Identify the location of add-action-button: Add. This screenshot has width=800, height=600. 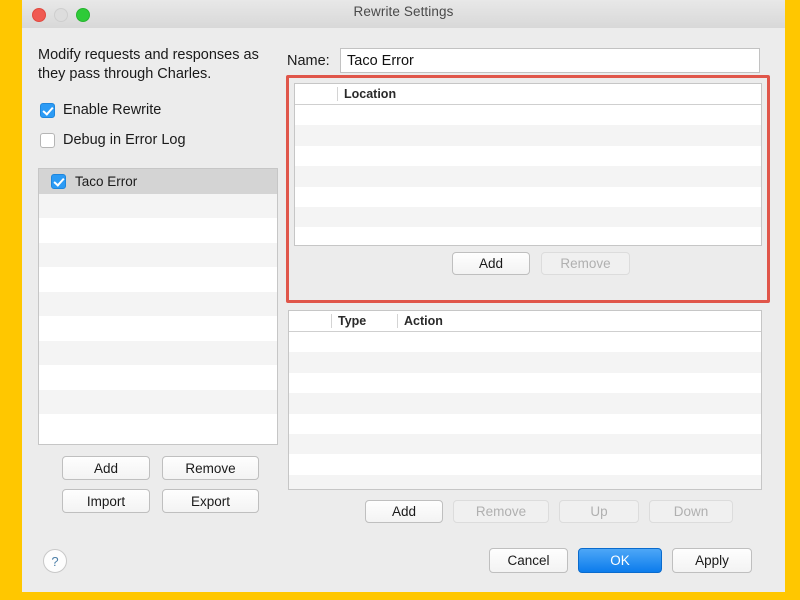
(404, 511).